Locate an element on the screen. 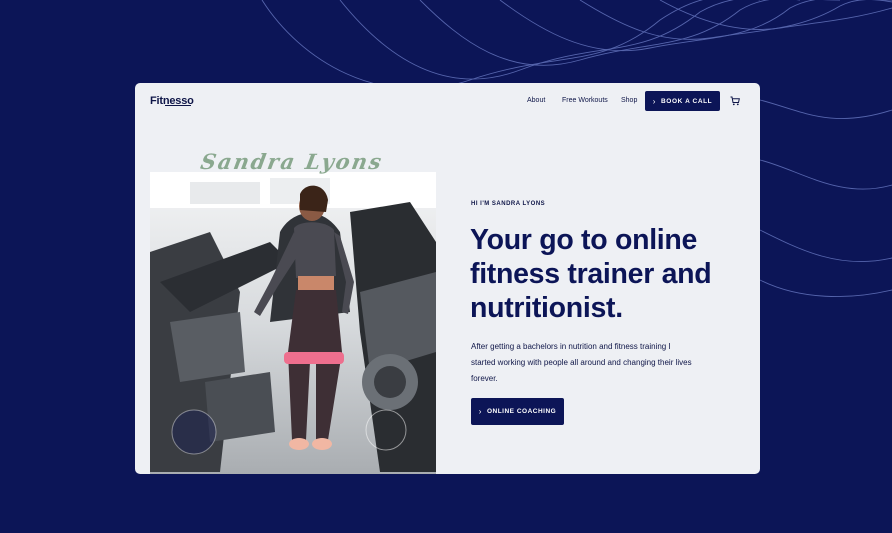  online-coaching-label: ONLINE COACHING is located at coordinates (521, 411).